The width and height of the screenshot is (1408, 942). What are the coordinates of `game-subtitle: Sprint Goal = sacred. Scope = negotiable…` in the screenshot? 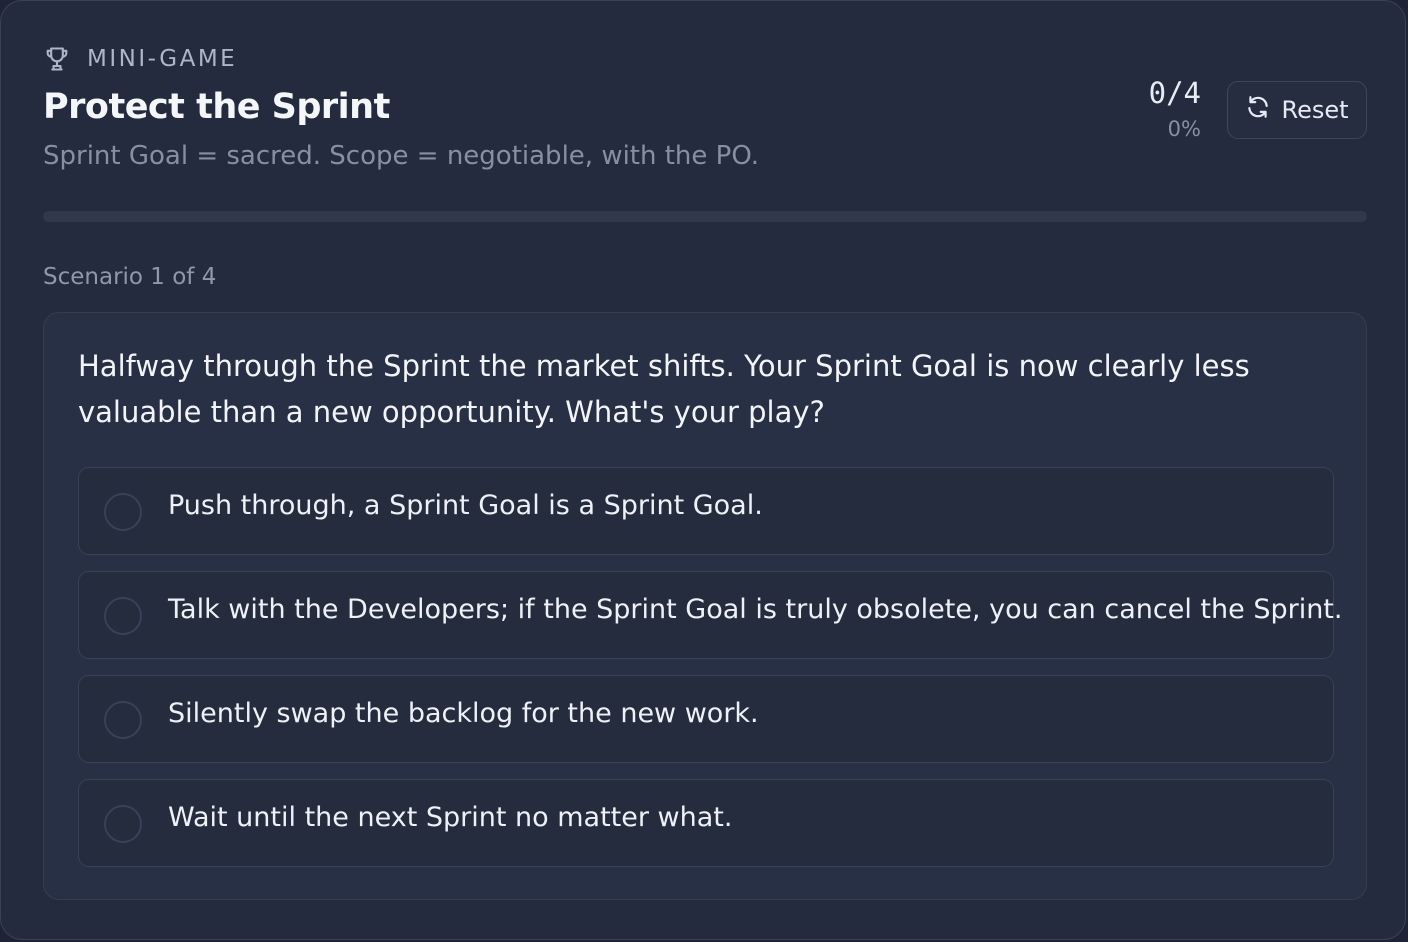 It's located at (401, 156).